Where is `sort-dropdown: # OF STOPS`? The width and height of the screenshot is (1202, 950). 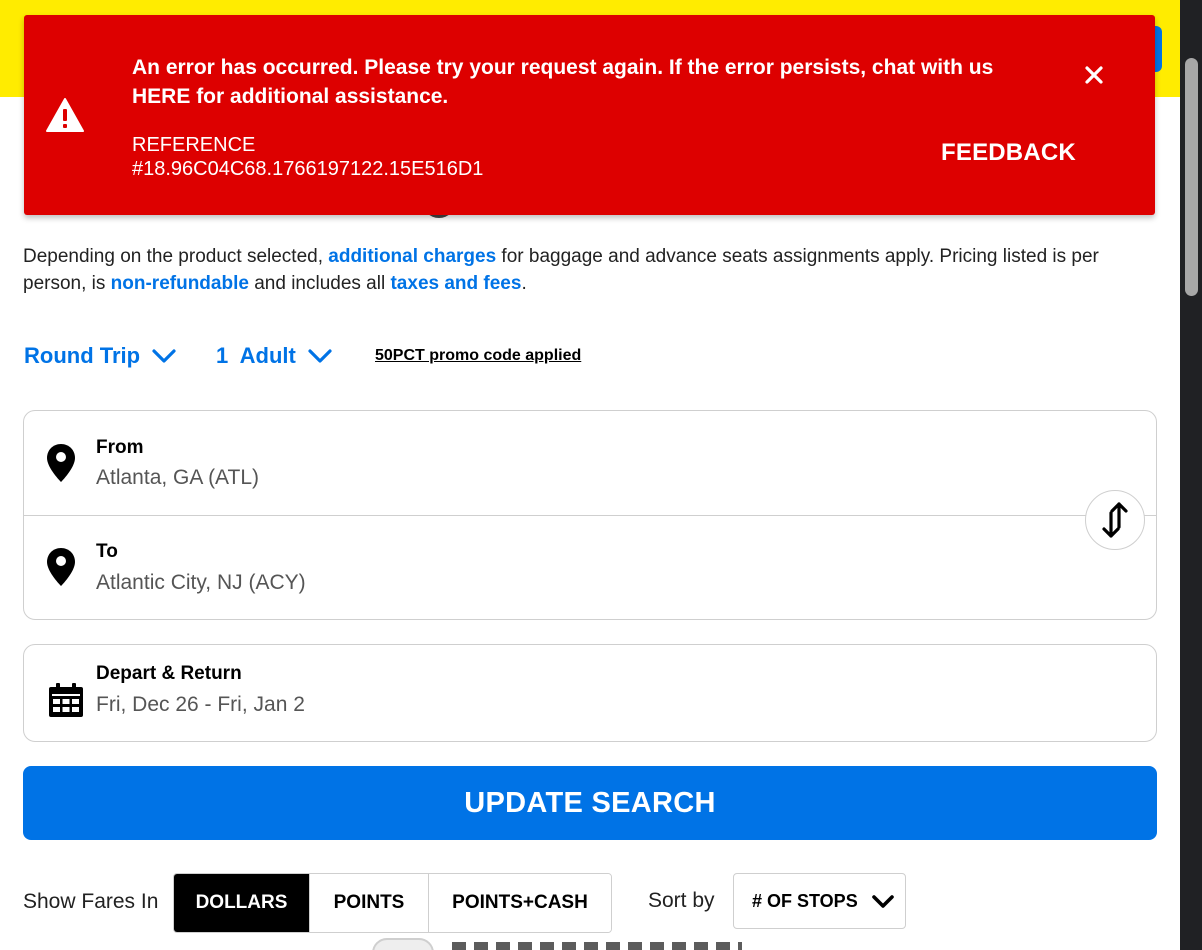 sort-dropdown: # OF STOPS is located at coordinates (819, 901).